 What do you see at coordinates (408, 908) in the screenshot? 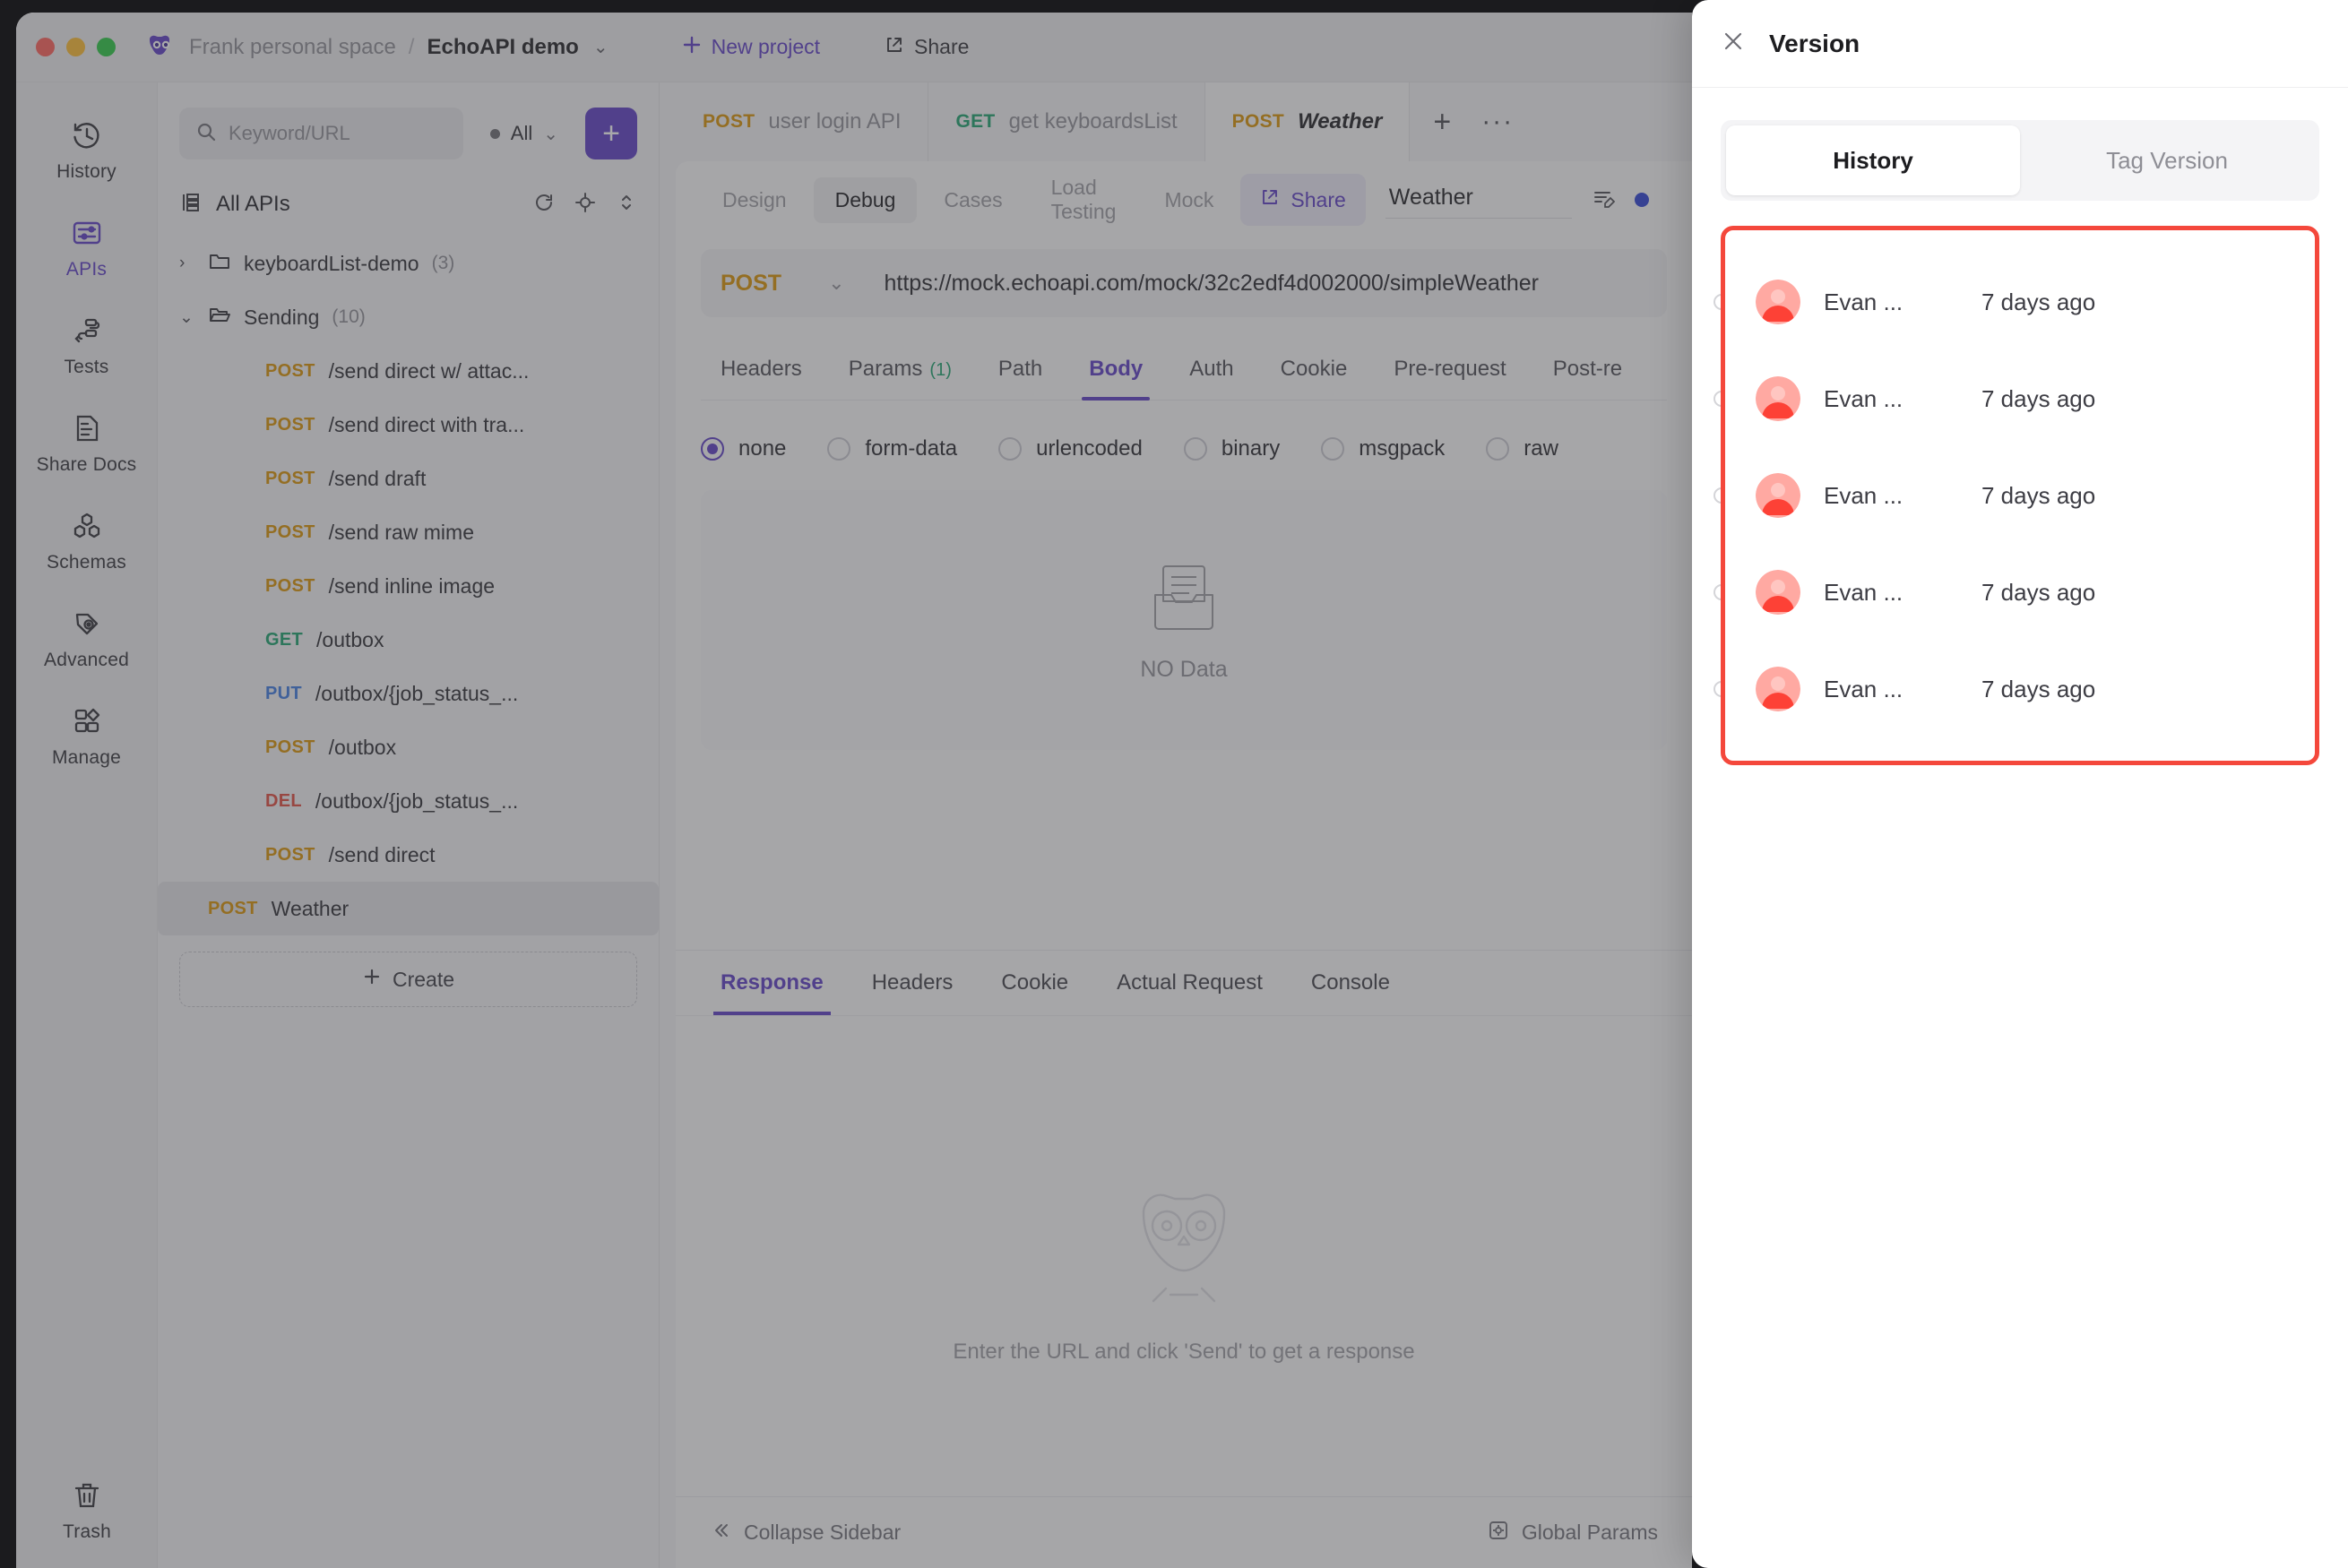
I see `list-item-selected-weather: POST Weather` at bounding box center [408, 908].